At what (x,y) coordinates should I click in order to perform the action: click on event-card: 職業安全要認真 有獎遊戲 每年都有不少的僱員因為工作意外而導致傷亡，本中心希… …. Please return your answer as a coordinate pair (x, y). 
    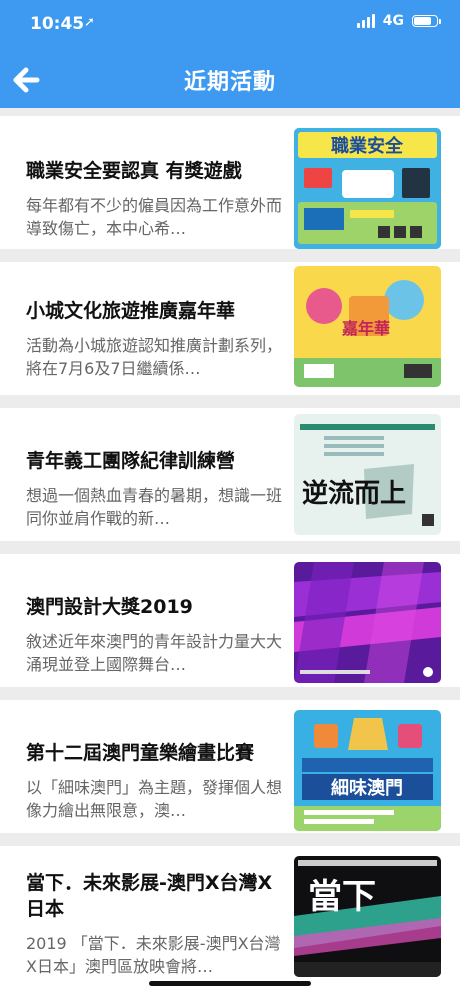
    Looking at the image, I should click on (230, 182).